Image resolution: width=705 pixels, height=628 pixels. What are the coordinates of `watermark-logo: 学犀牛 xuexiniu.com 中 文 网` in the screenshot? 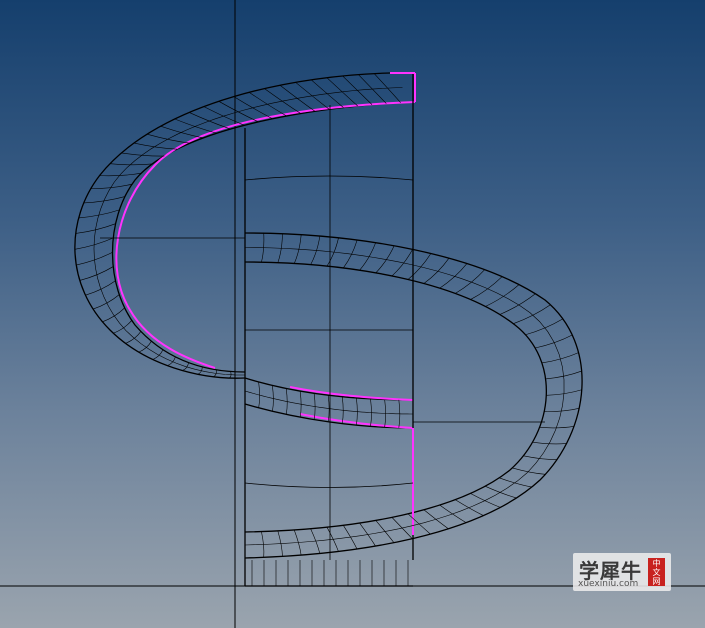 It's located at (622, 572).